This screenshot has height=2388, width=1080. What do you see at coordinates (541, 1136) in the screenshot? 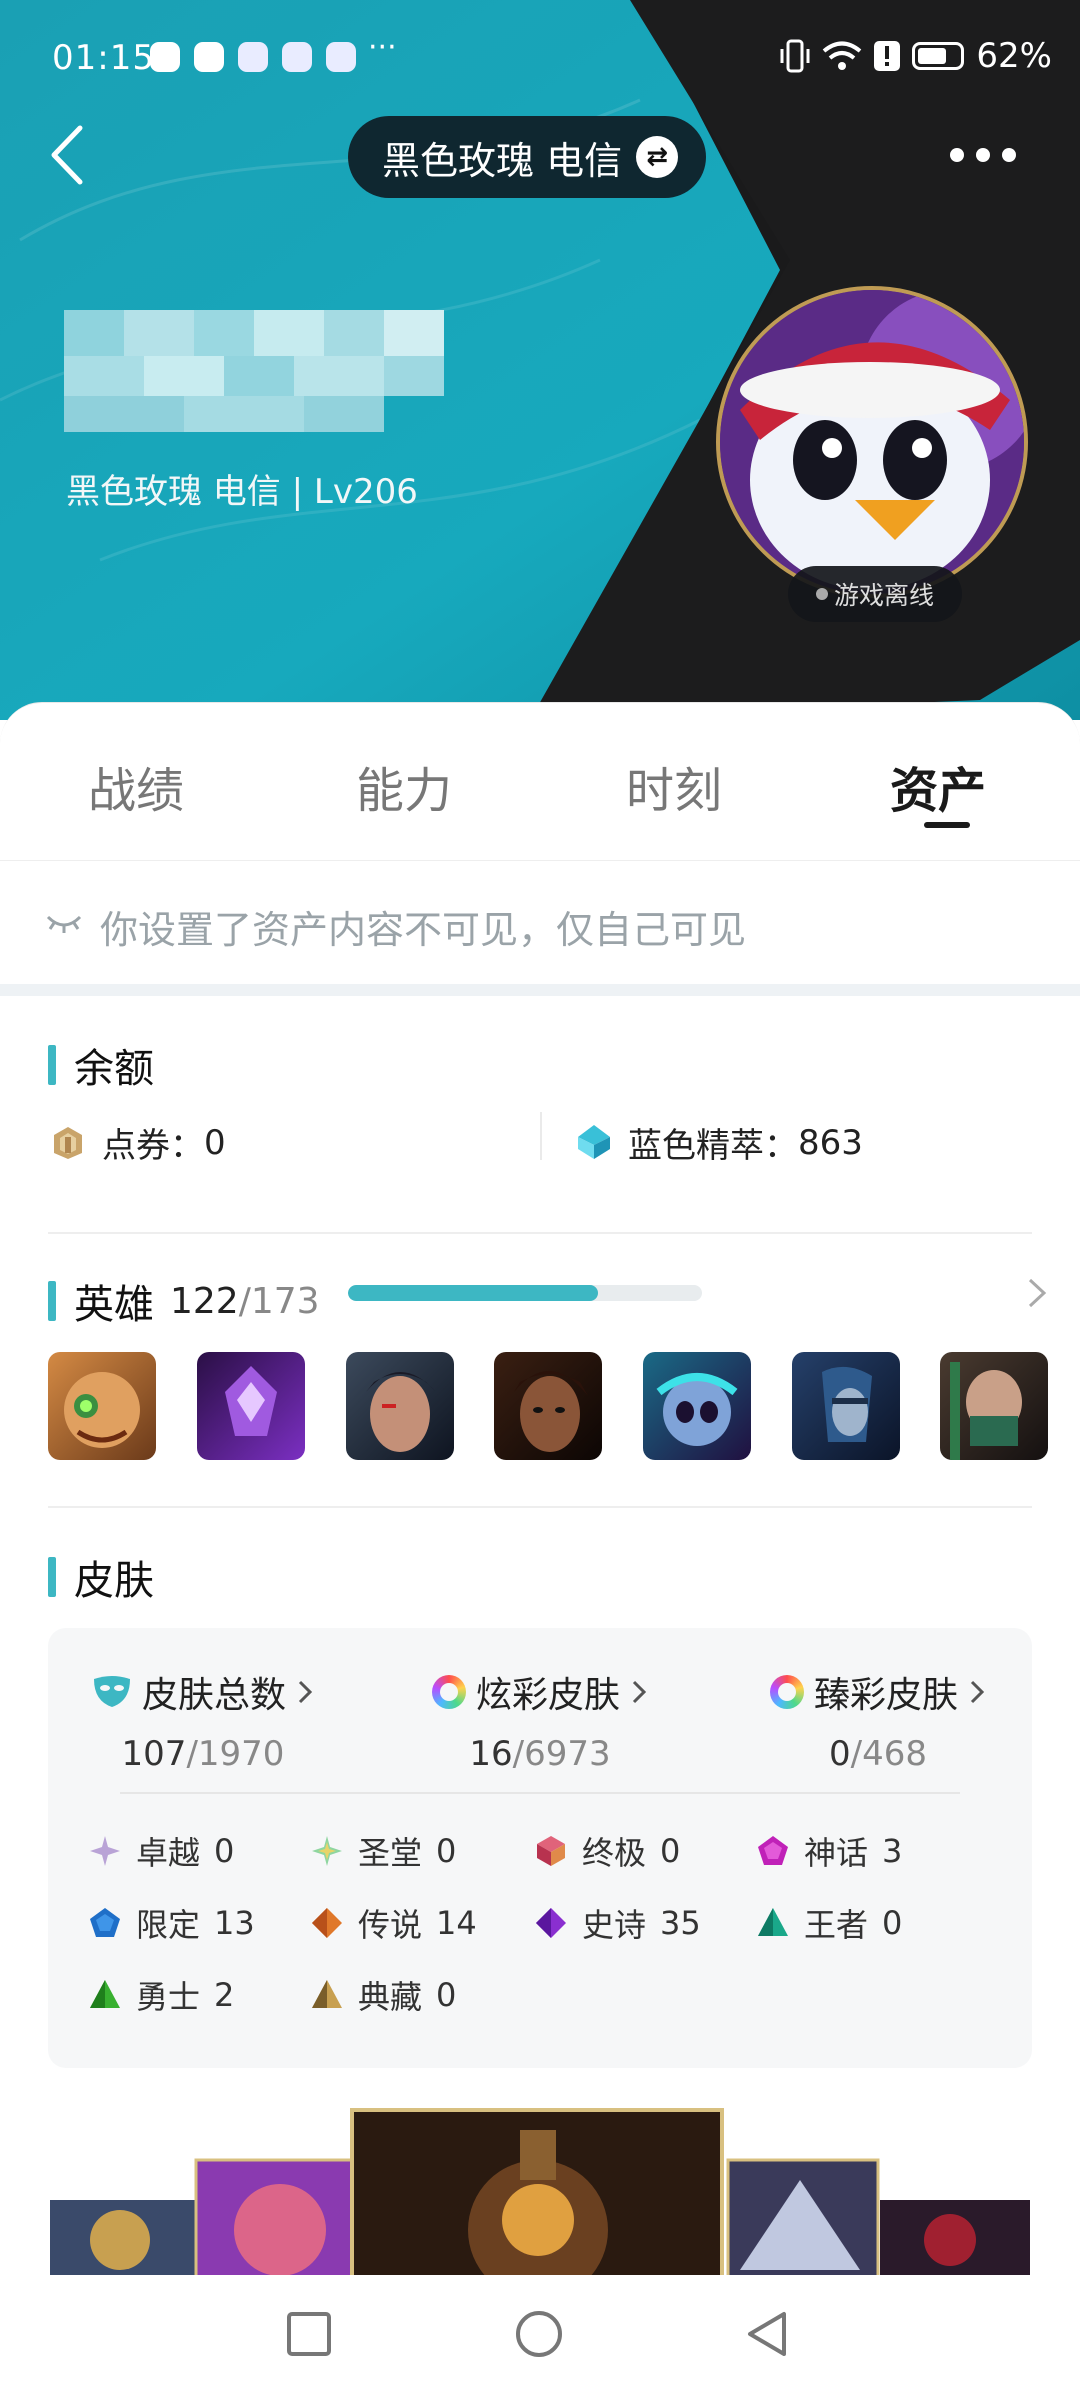
I see `balance-divider` at bounding box center [541, 1136].